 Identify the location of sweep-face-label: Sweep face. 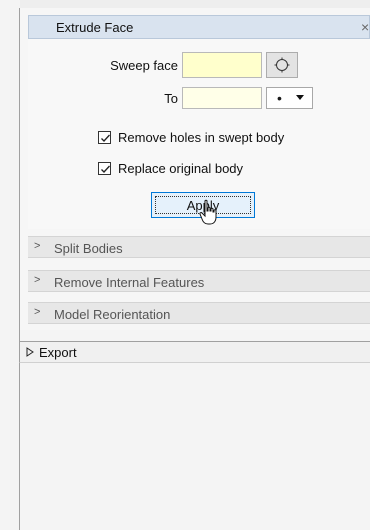
(144, 65).